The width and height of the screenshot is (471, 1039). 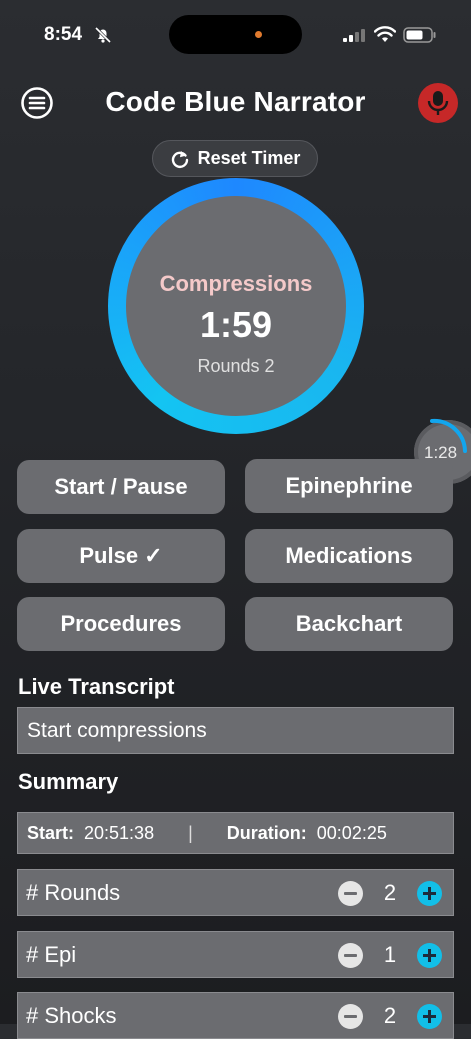 What do you see at coordinates (266, 832) in the screenshot?
I see `duration-label: Duration:` at bounding box center [266, 832].